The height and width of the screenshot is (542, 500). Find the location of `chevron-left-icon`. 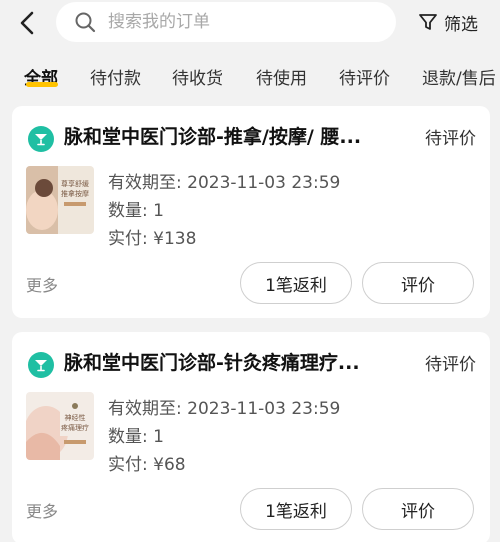

chevron-left-icon is located at coordinates (27, 23).